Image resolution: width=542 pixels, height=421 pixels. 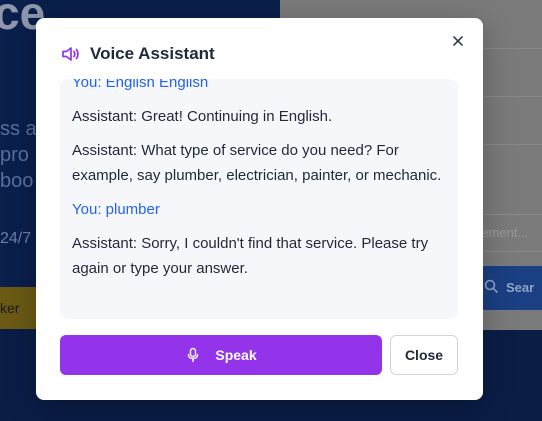 I want to click on close-button: Close, so click(x=424, y=355).